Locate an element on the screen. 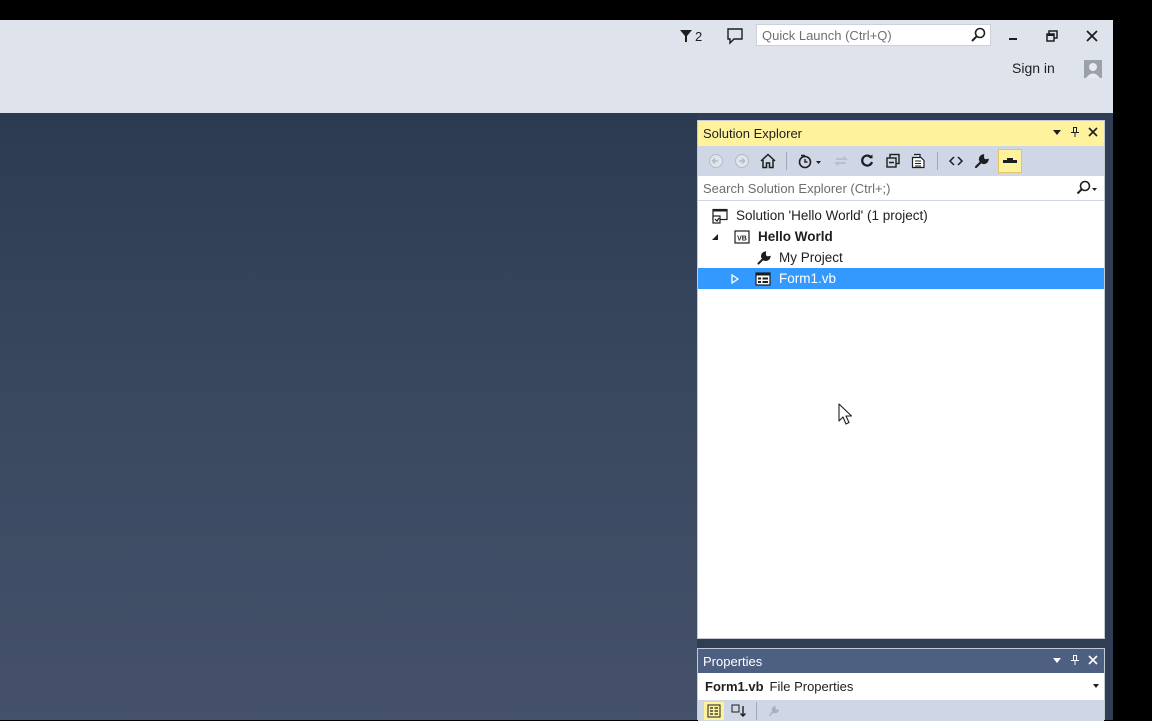  search-icon is located at coordinates (978, 35).